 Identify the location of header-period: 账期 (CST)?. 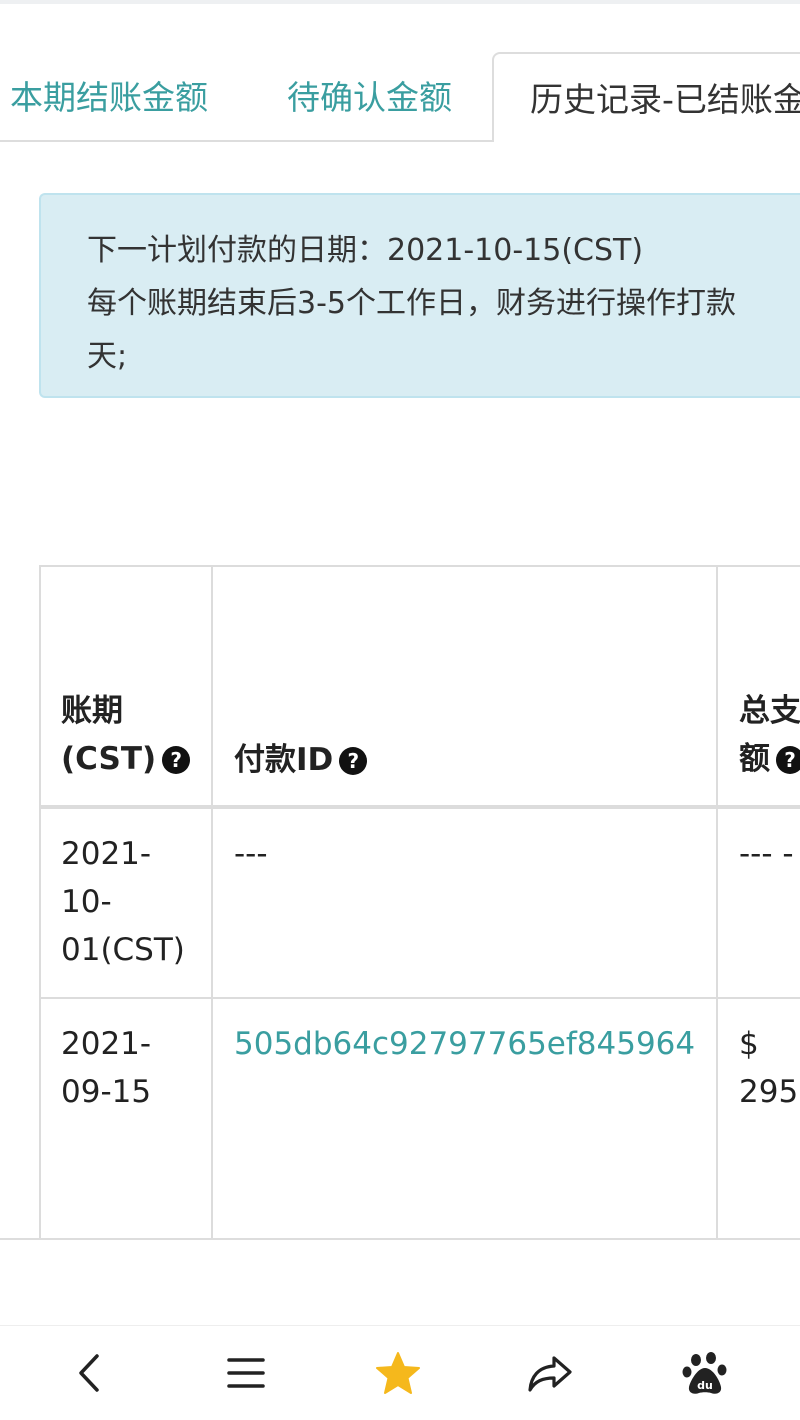
(126, 735).